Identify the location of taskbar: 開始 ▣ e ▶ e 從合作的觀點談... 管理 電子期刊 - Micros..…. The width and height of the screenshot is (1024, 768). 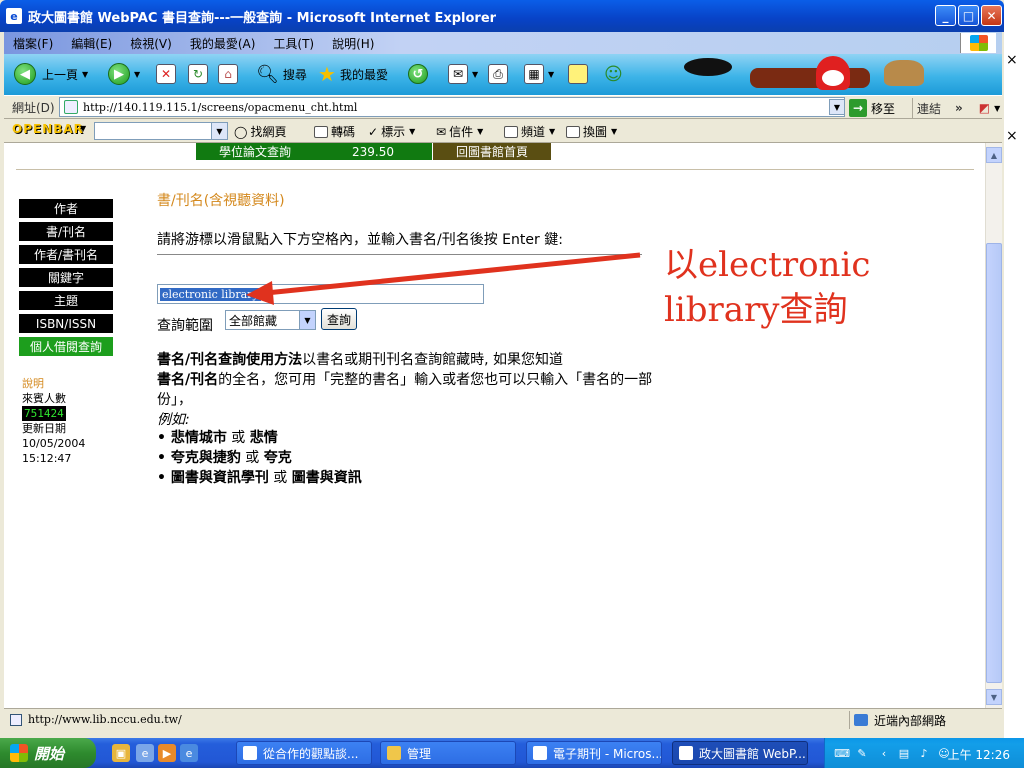
(512, 753).